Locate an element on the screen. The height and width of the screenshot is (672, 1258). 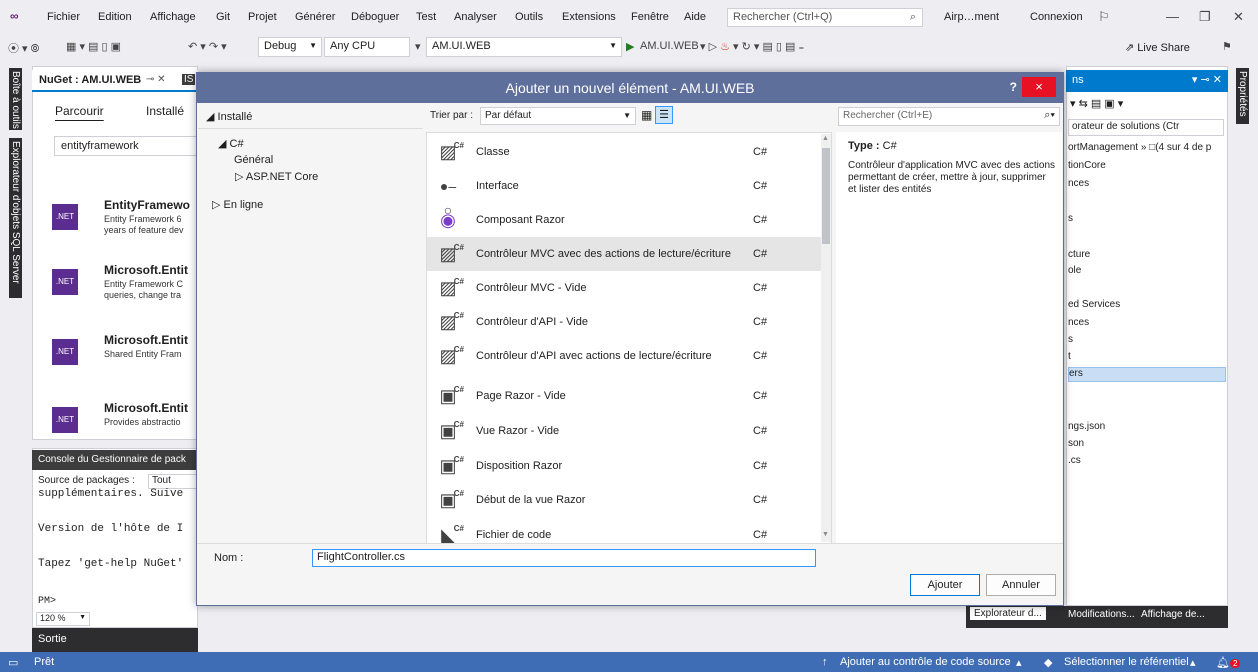
undo-icon: ↶ ▾ ↷ ▾ is located at coordinates (207, 46).